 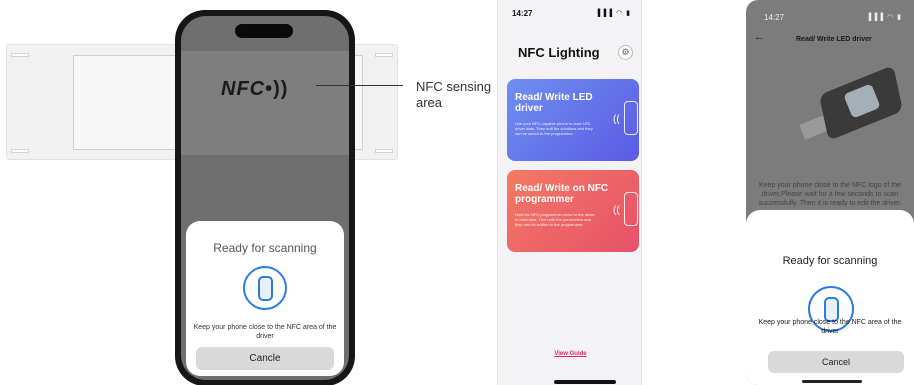 I want to click on nfc-logo-text: NFC, so click(x=243, y=89).